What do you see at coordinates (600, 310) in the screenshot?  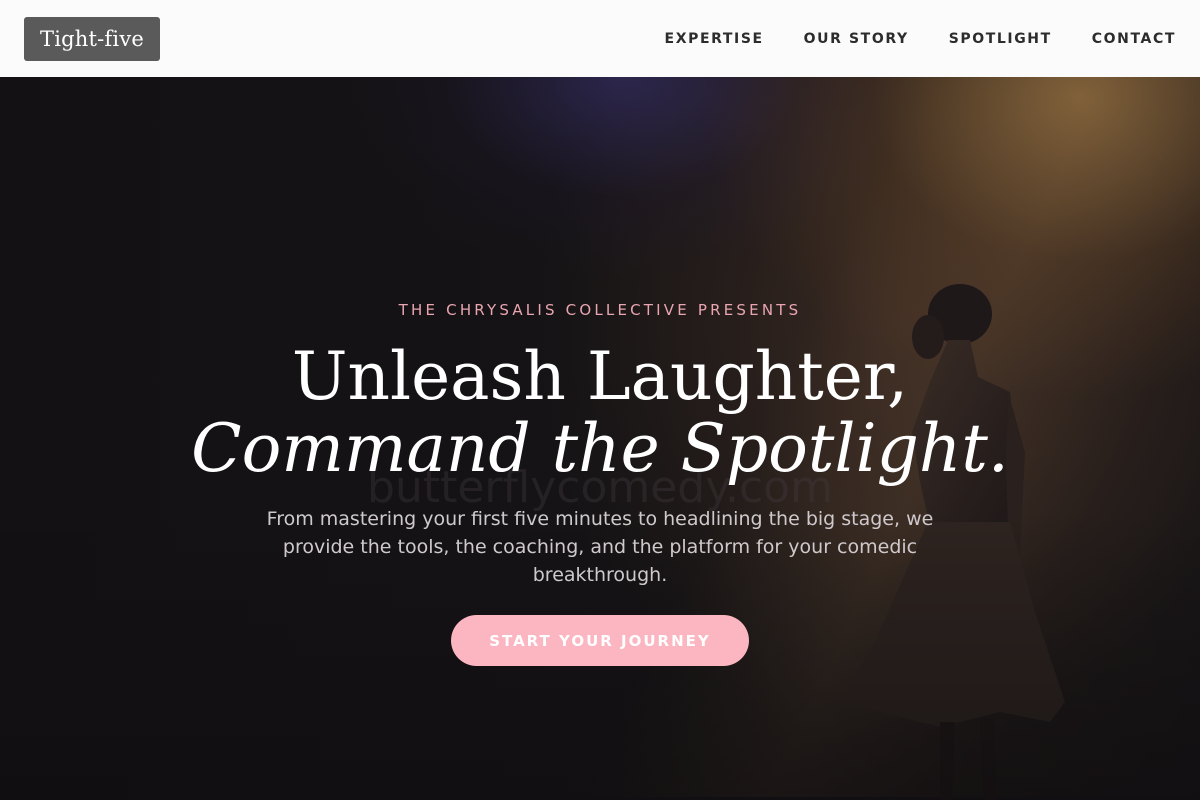 I see `hero-eyebrow: THE CHRYSALIS COLLECTIVE PRESENTS` at bounding box center [600, 310].